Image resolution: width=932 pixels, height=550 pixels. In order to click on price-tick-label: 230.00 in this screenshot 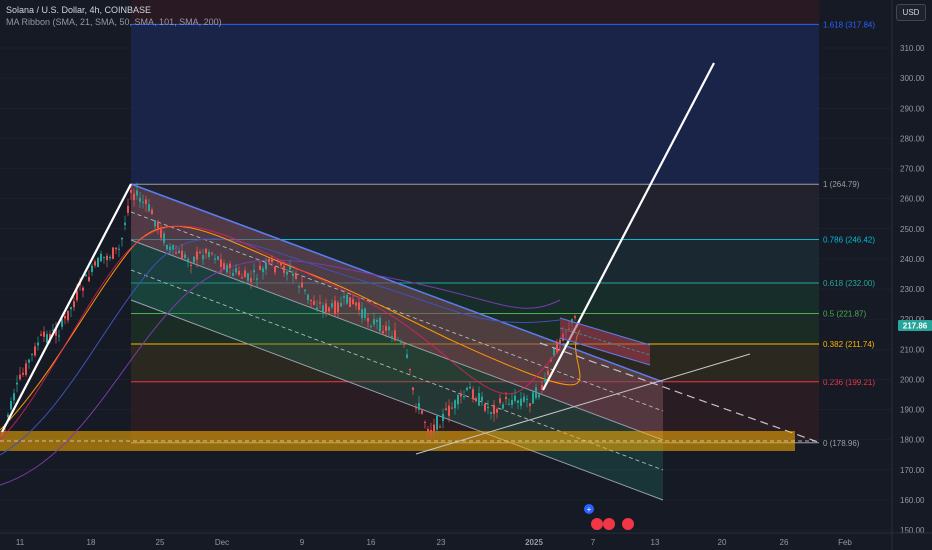, I will do `click(912, 289)`.